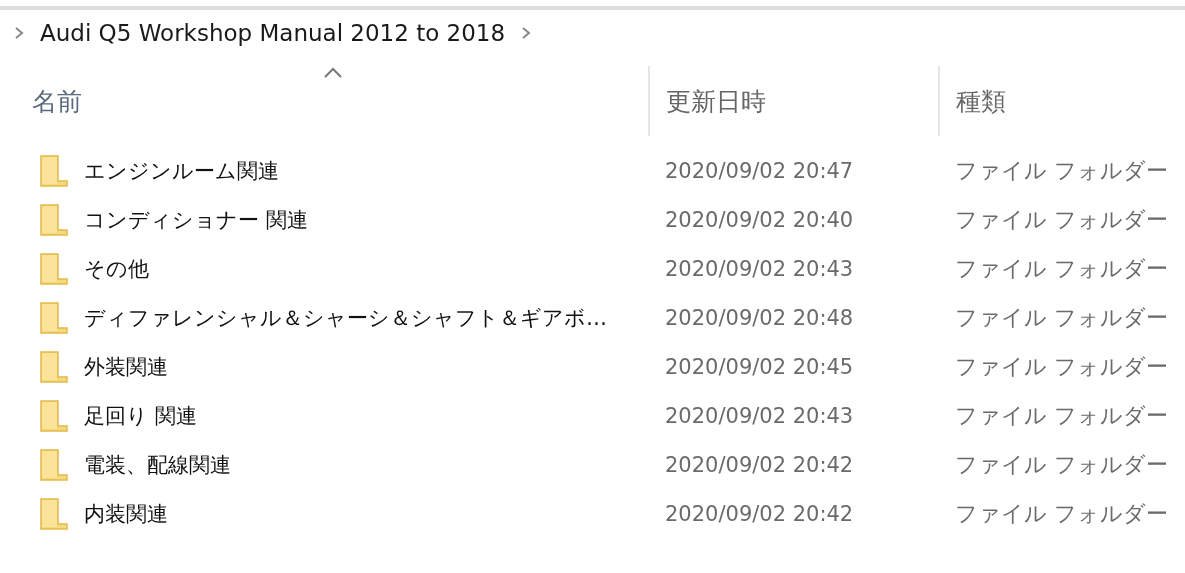  What do you see at coordinates (1062, 101) in the screenshot?
I see `column-header: 種類` at bounding box center [1062, 101].